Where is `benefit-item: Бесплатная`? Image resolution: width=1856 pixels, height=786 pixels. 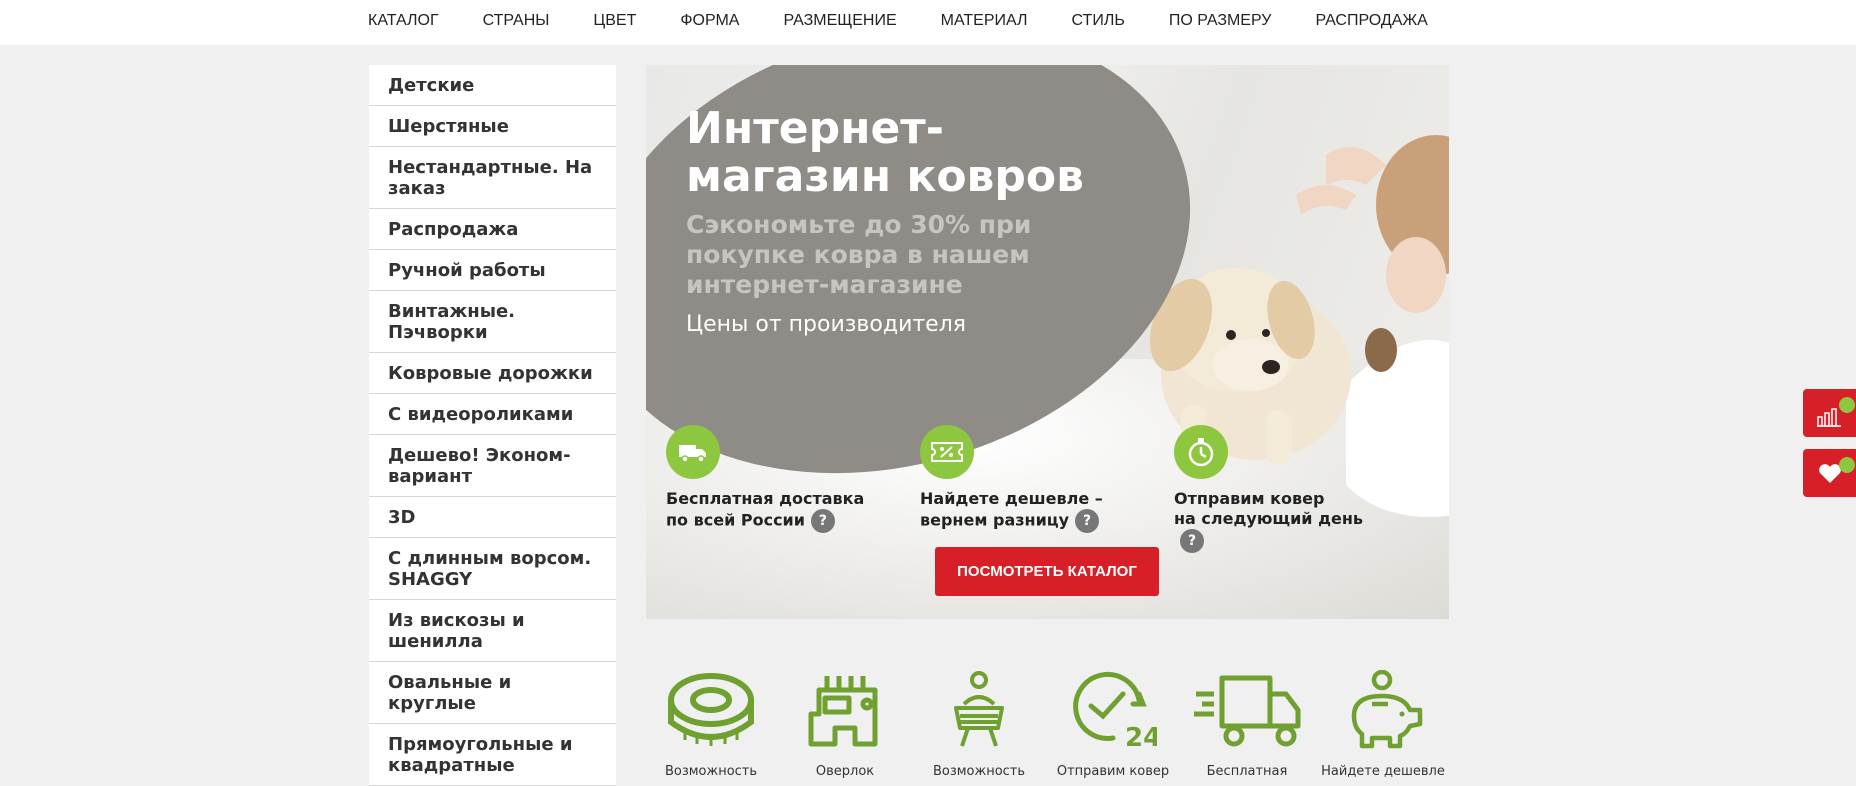 benefit-item: Бесплатная is located at coordinates (1247, 724).